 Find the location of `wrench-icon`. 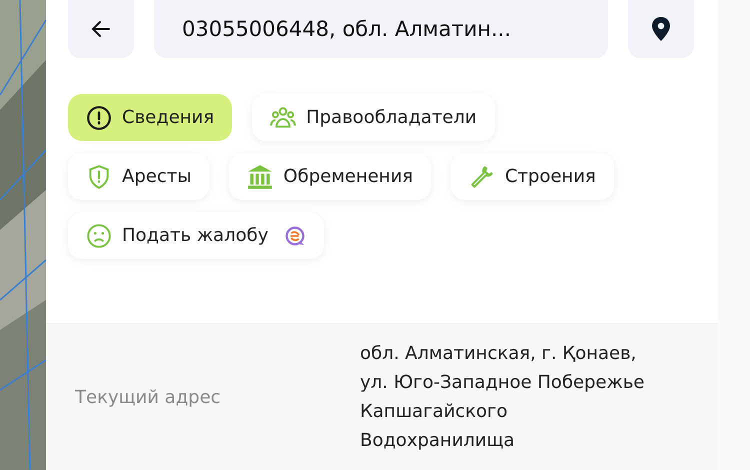

wrench-icon is located at coordinates (481, 177).